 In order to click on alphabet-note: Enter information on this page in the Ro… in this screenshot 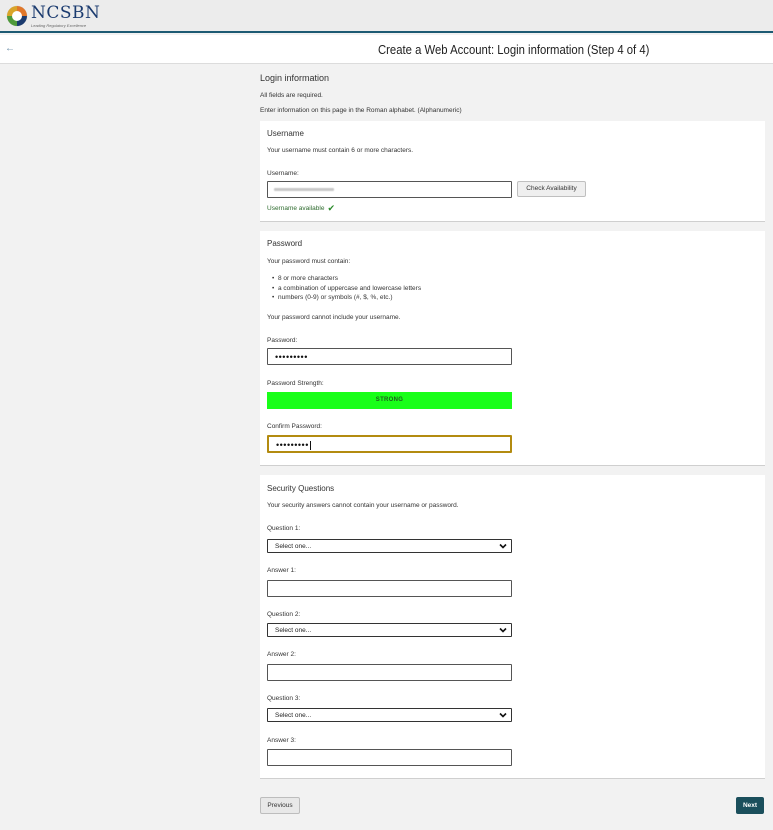, I will do `click(361, 110)`.